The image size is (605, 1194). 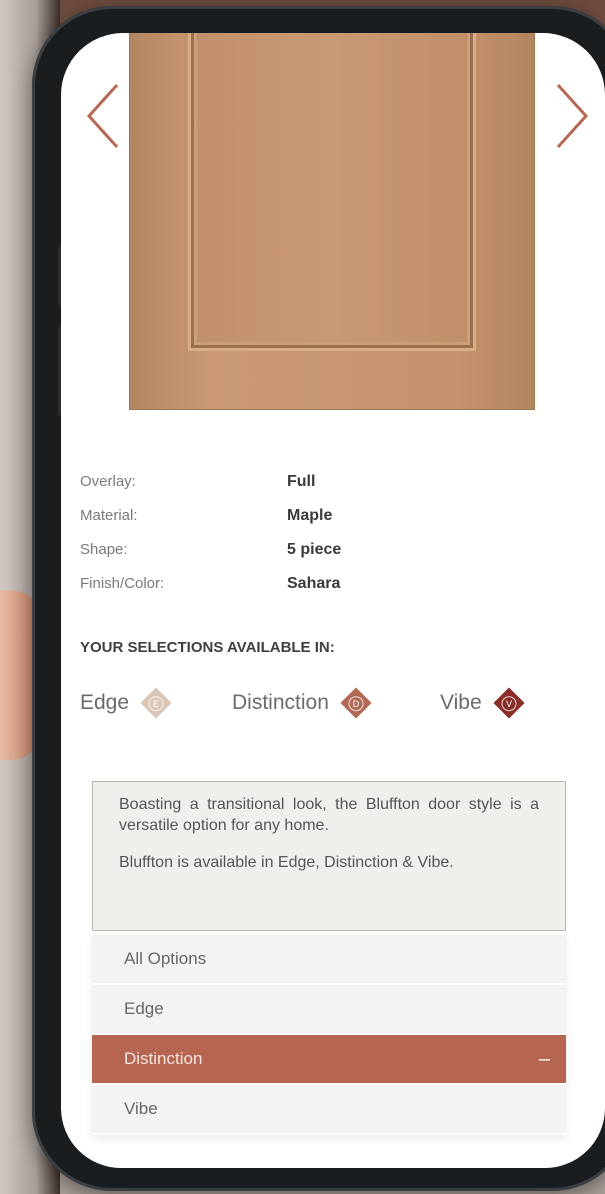 What do you see at coordinates (461, 702) in the screenshot?
I see `line-label: Vibe` at bounding box center [461, 702].